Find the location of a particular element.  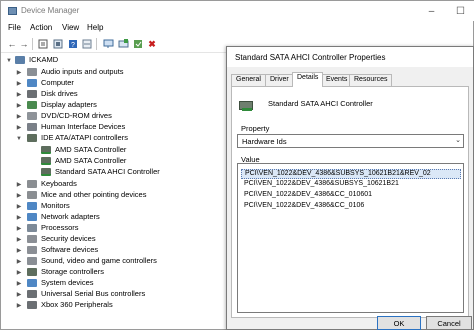

disk-icon is located at coordinates (32, 94).